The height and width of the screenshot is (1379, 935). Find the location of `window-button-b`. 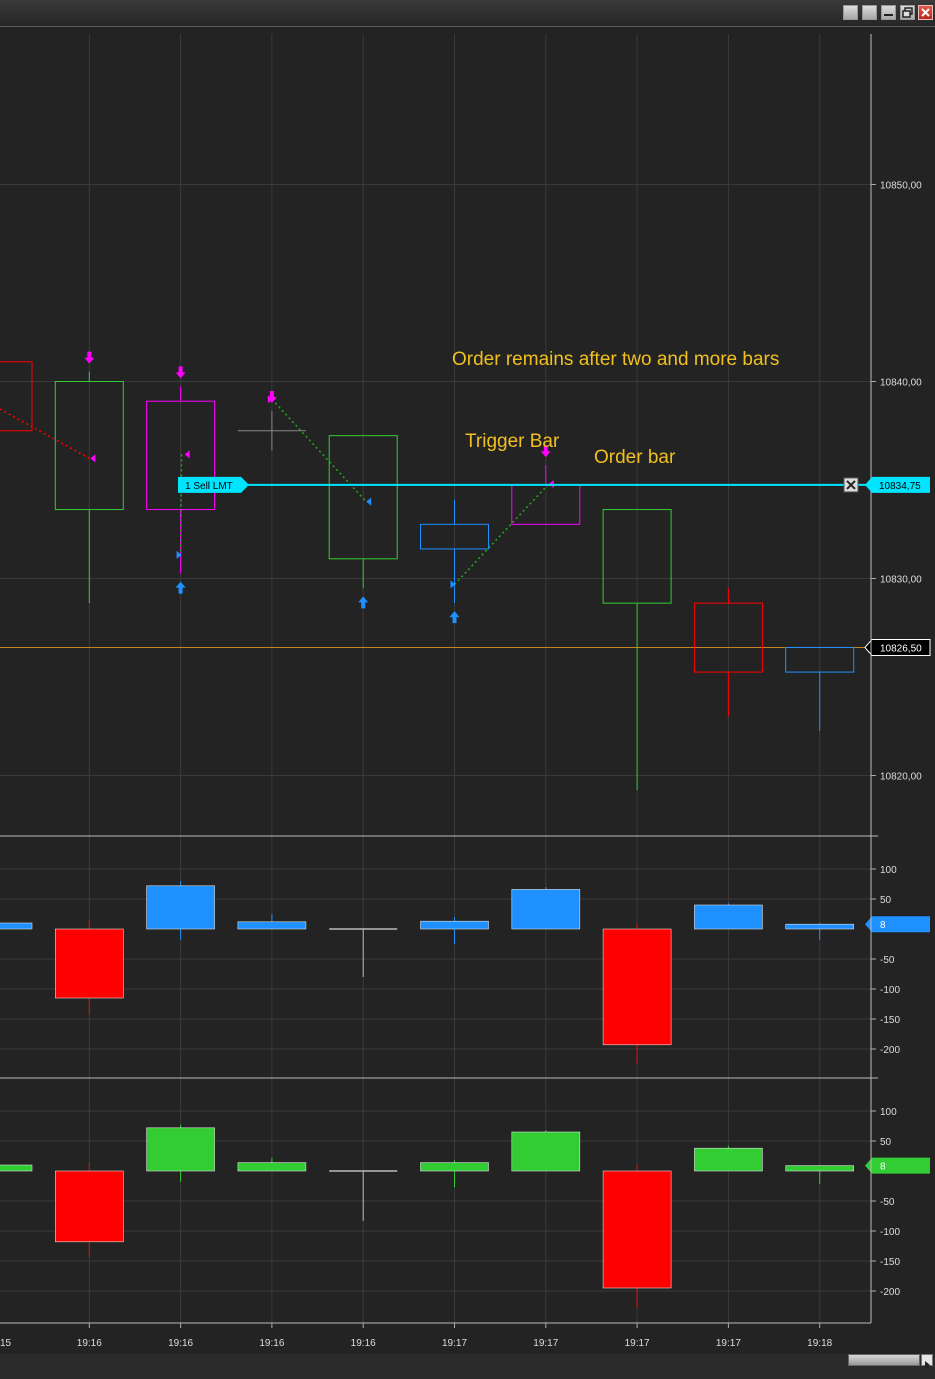

window-button-b is located at coordinates (869, 12).